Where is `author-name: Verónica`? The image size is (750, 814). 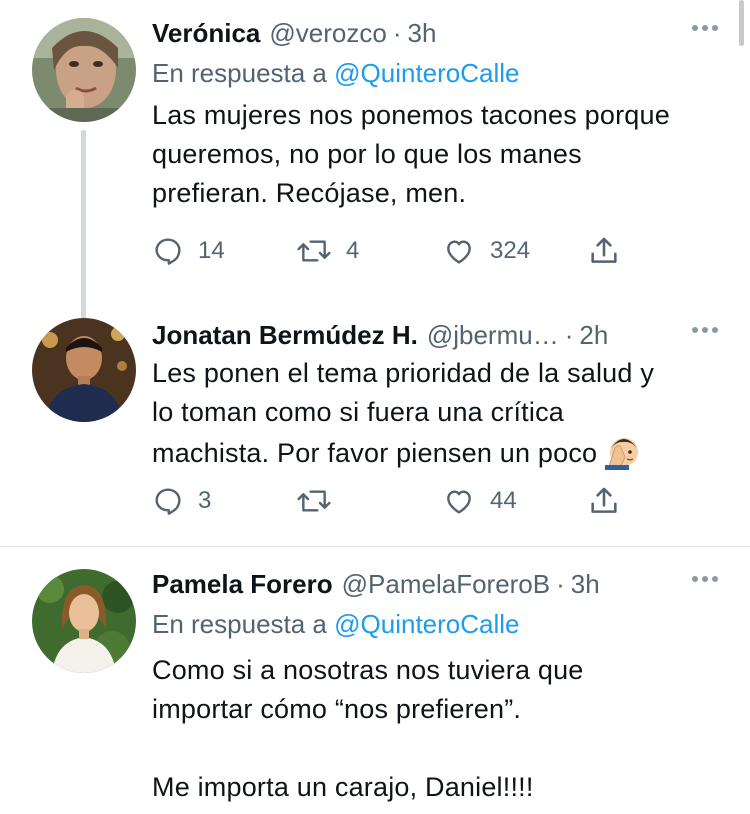
author-name: Verónica is located at coordinates (206, 33).